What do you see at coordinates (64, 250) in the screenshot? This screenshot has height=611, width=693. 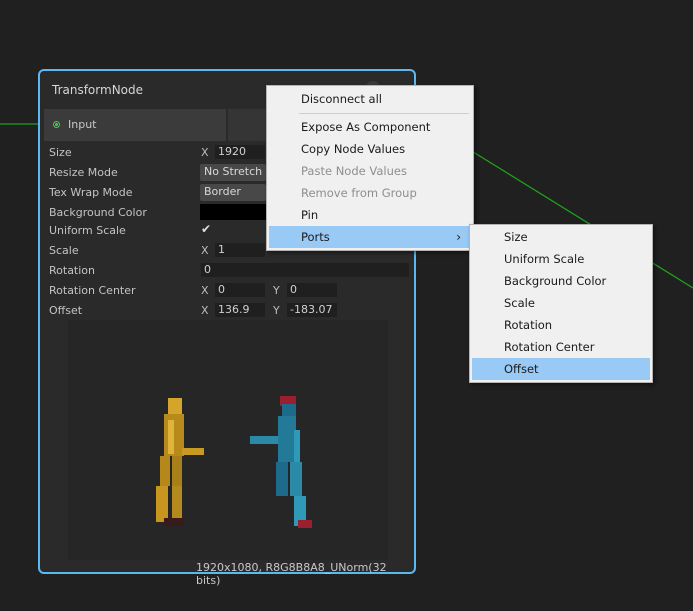 I see `prop-scale-label: Scale` at bounding box center [64, 250].